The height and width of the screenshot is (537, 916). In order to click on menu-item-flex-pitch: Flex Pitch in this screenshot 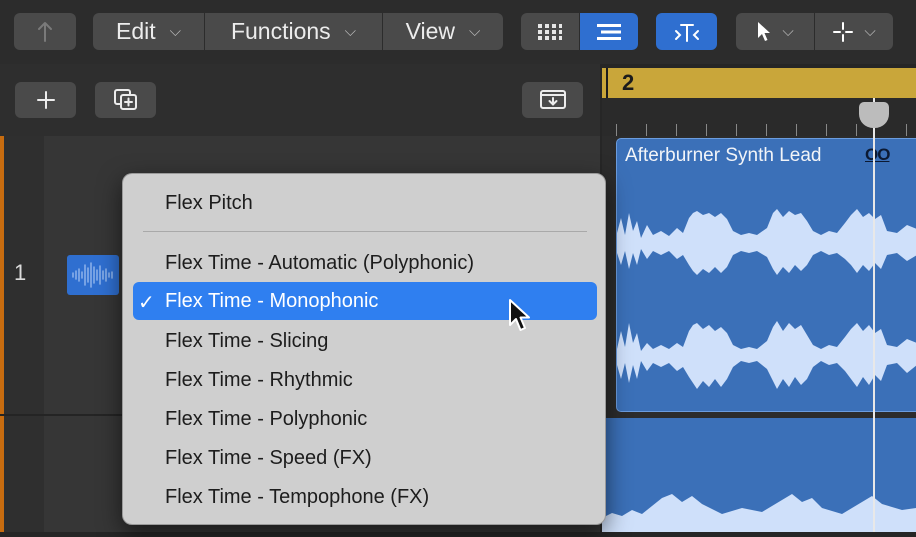, I will do `click(365, 203)`.